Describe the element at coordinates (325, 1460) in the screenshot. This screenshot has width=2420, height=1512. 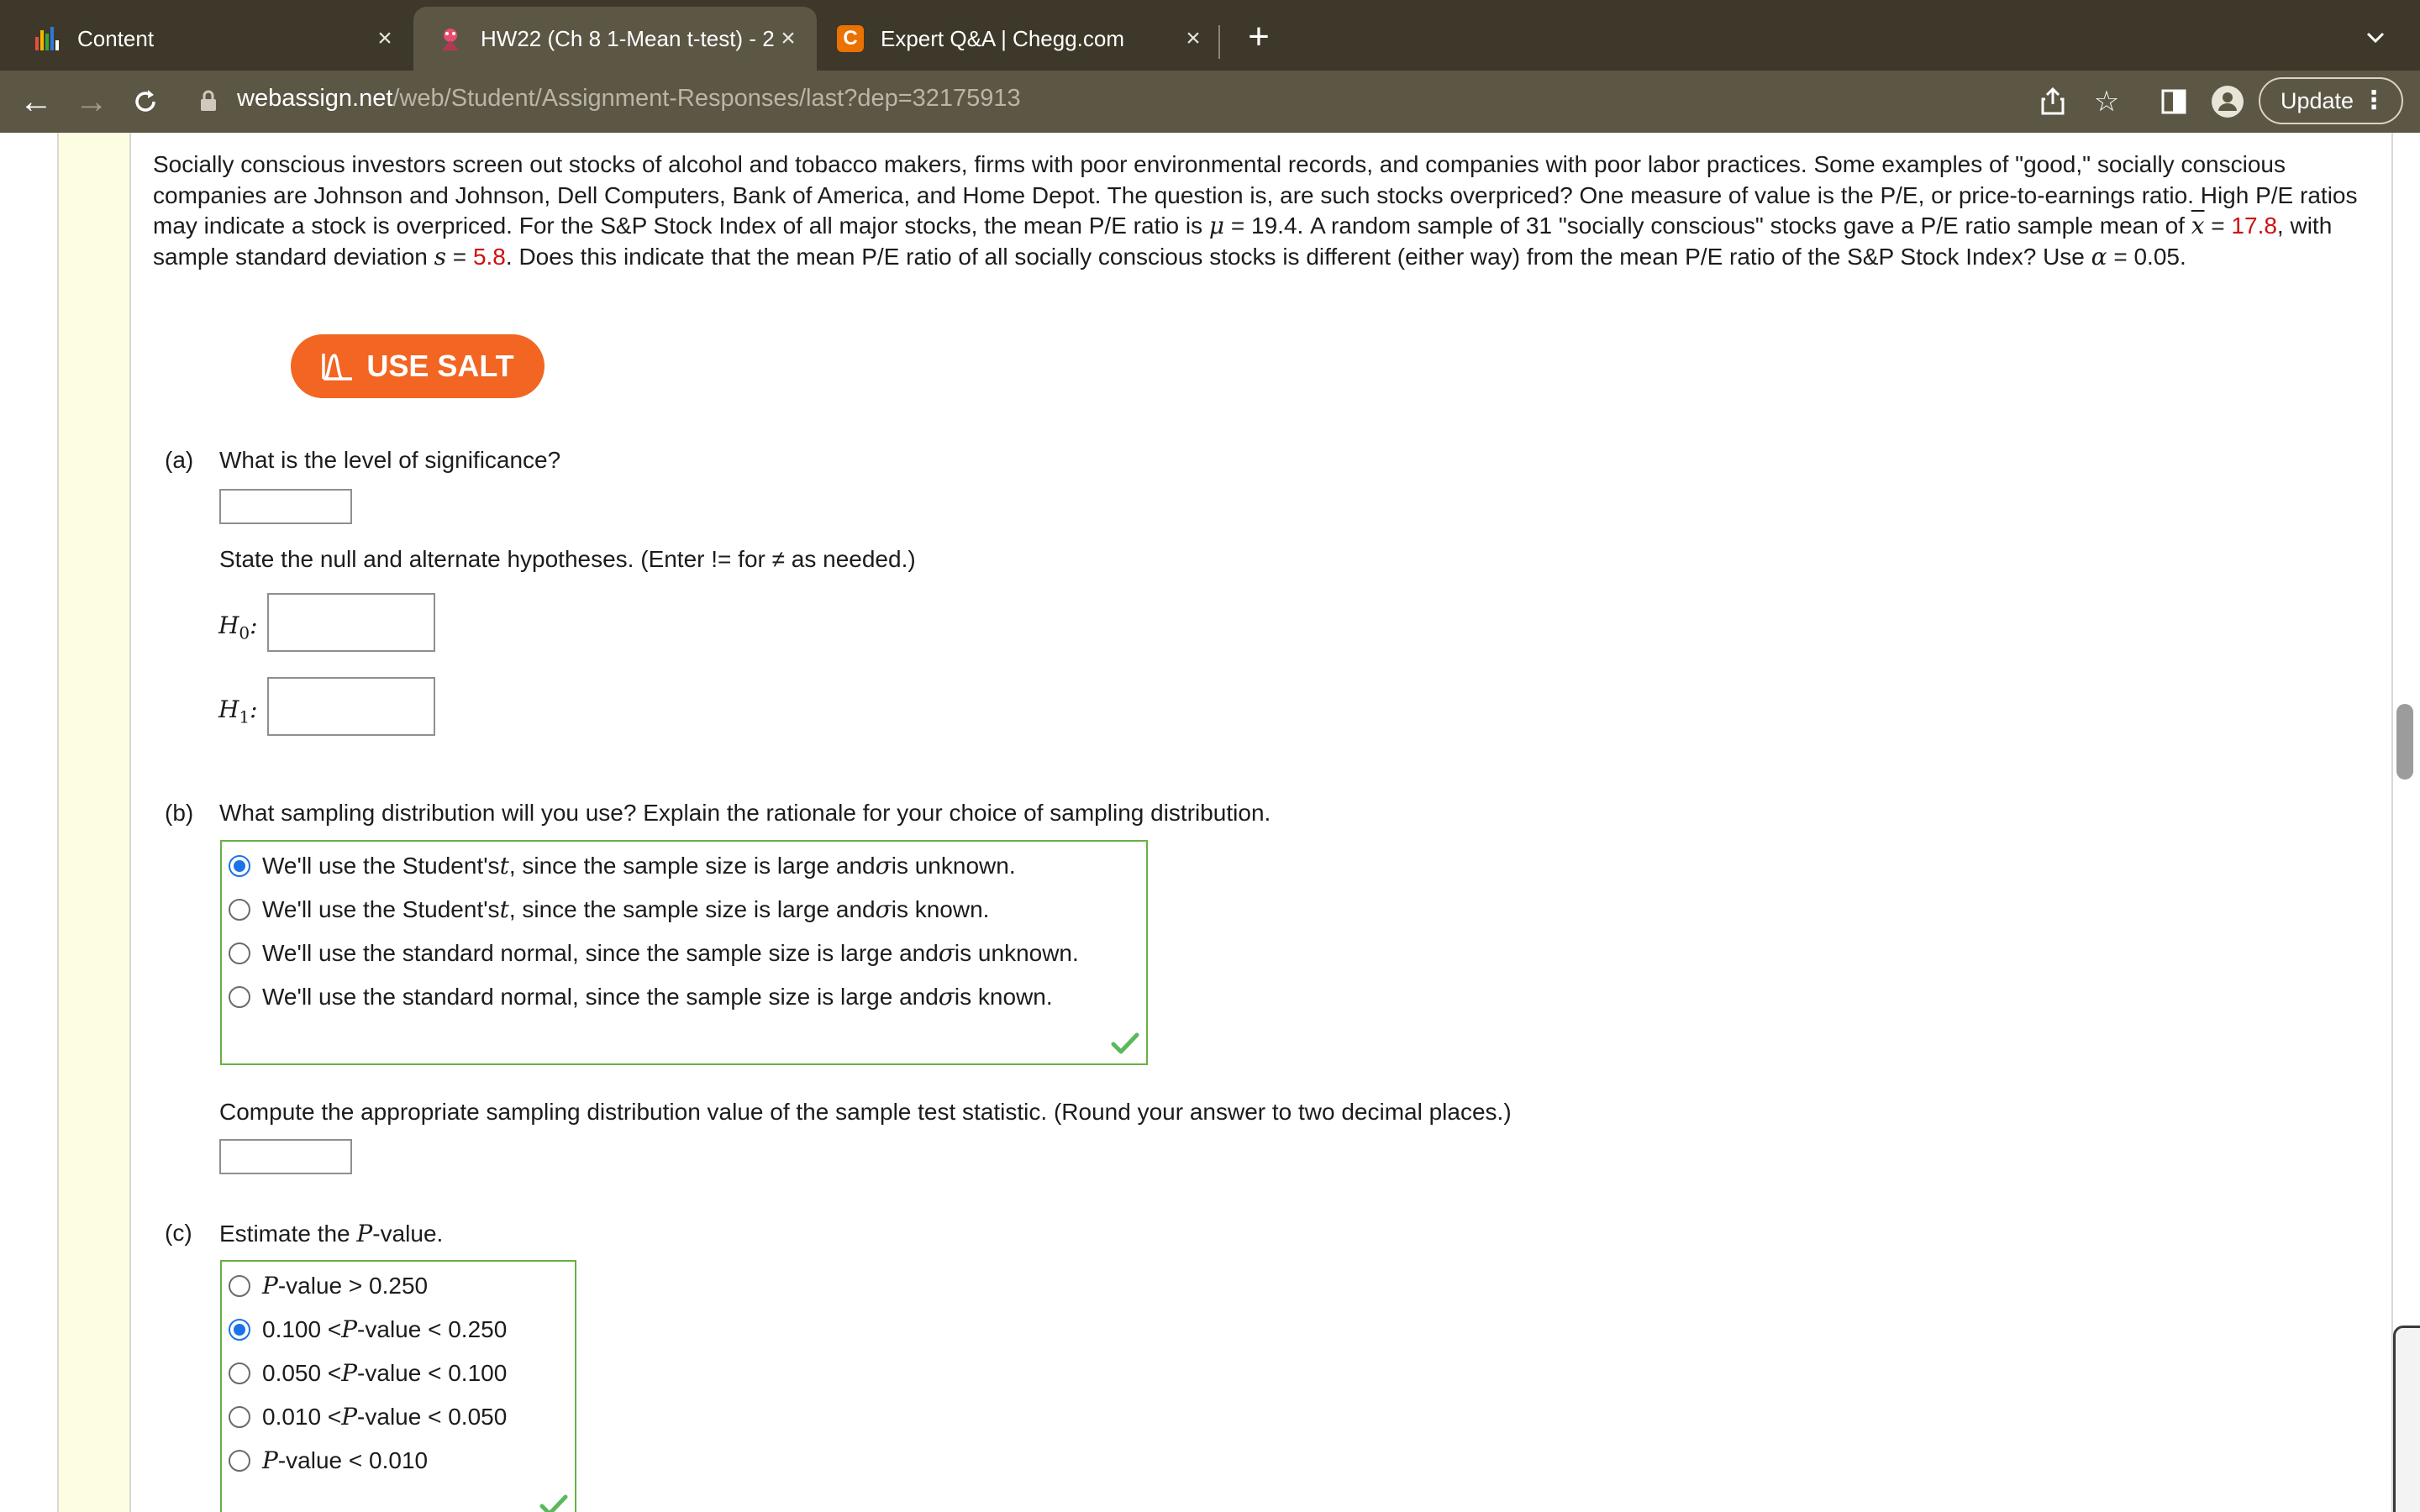
I see `p-value-option-5: P -value < 0.010` at that location.